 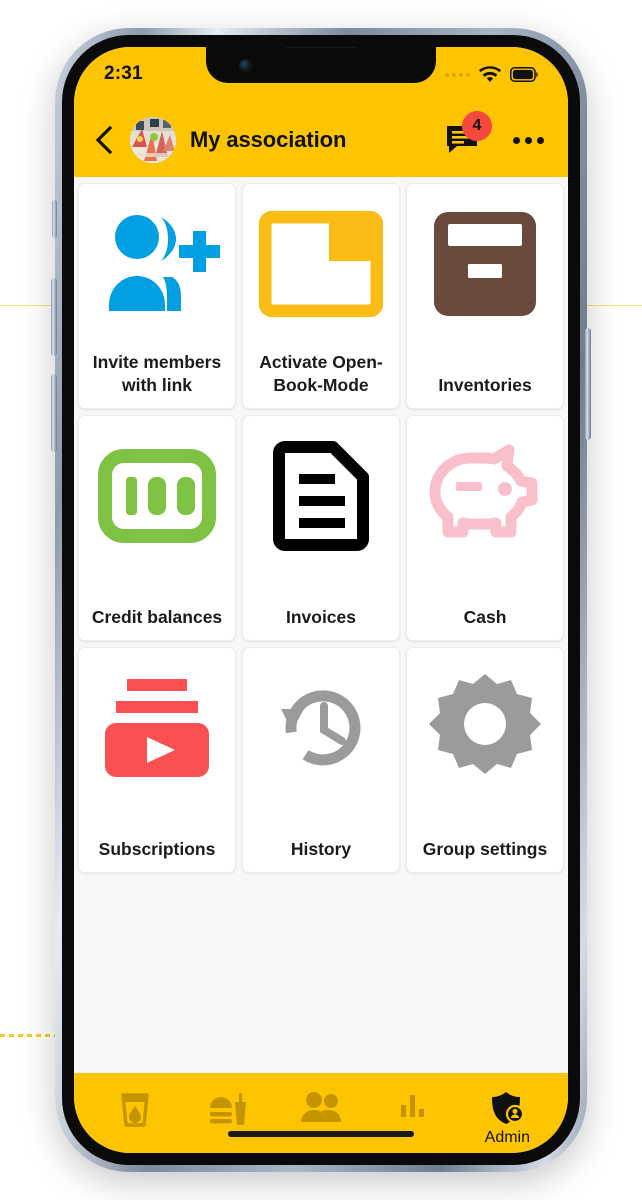 I want to click on back-button, so click(x=104, y=140).